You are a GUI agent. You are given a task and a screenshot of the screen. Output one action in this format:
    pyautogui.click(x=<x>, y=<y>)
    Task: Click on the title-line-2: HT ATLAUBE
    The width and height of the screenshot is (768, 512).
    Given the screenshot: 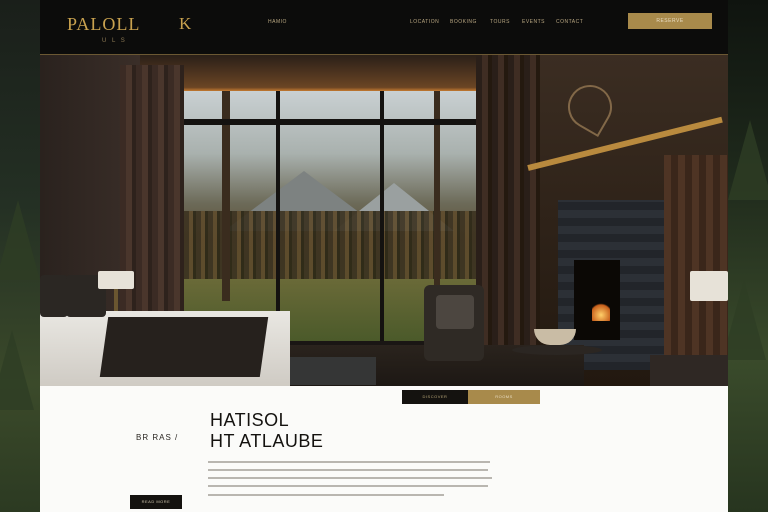 What is the action you would take?
    pyautogui.click(x=267, y=441)
    